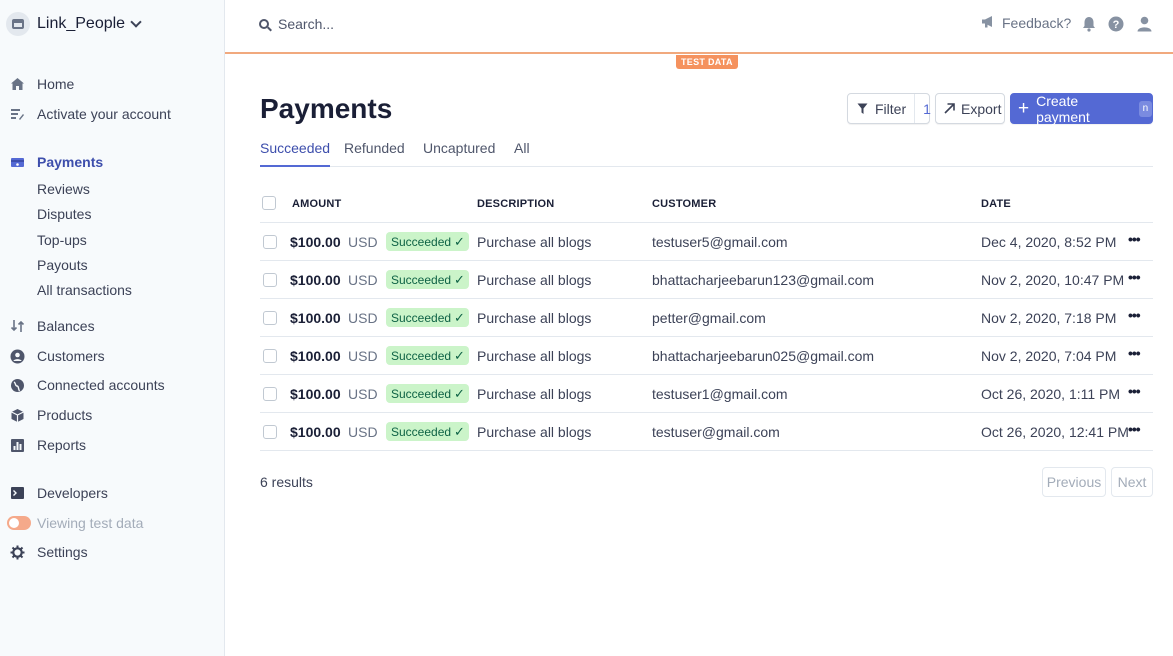  I want to click on sidebar-item-connected-accounts: Connected accounts, so click(87, 385).